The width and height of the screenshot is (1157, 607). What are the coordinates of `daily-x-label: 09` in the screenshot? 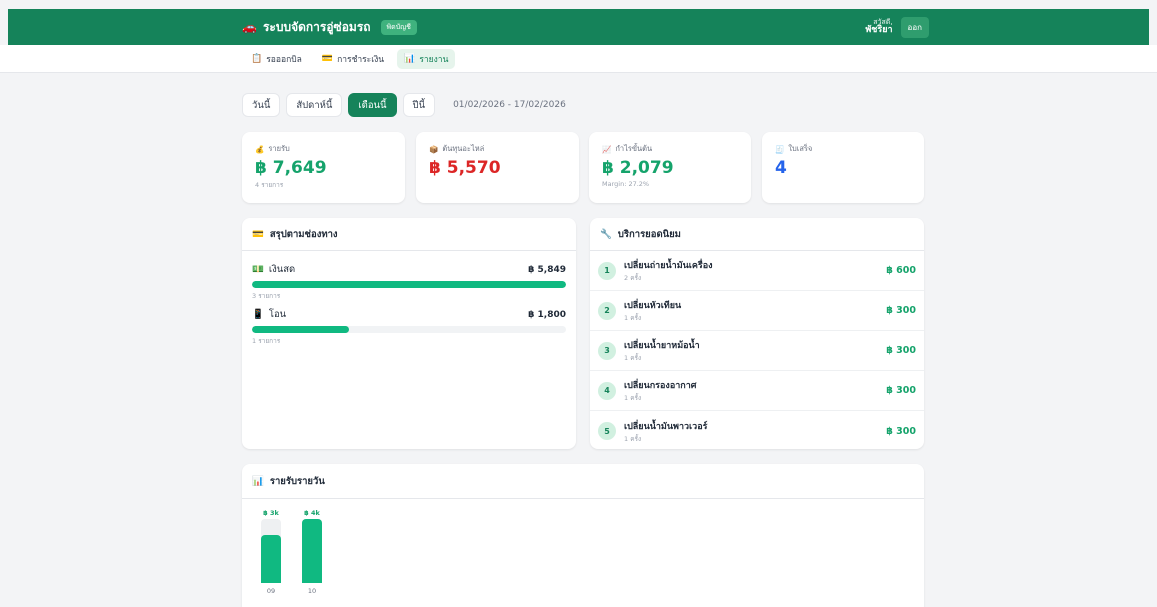 It's located at (271, 591).